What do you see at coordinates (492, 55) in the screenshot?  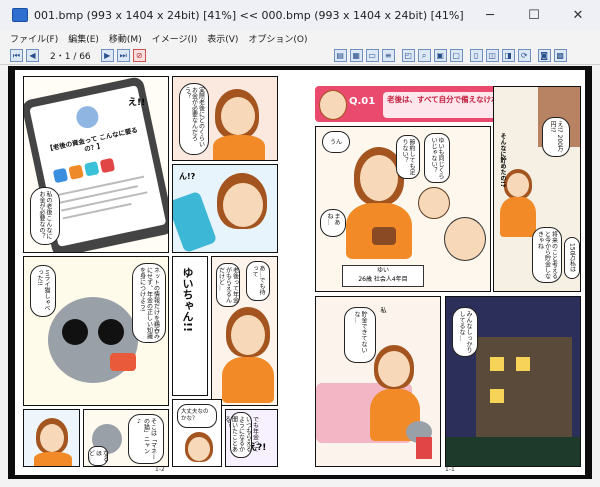 I see `spread-icon: ◫` at bounding box center [492, 55].